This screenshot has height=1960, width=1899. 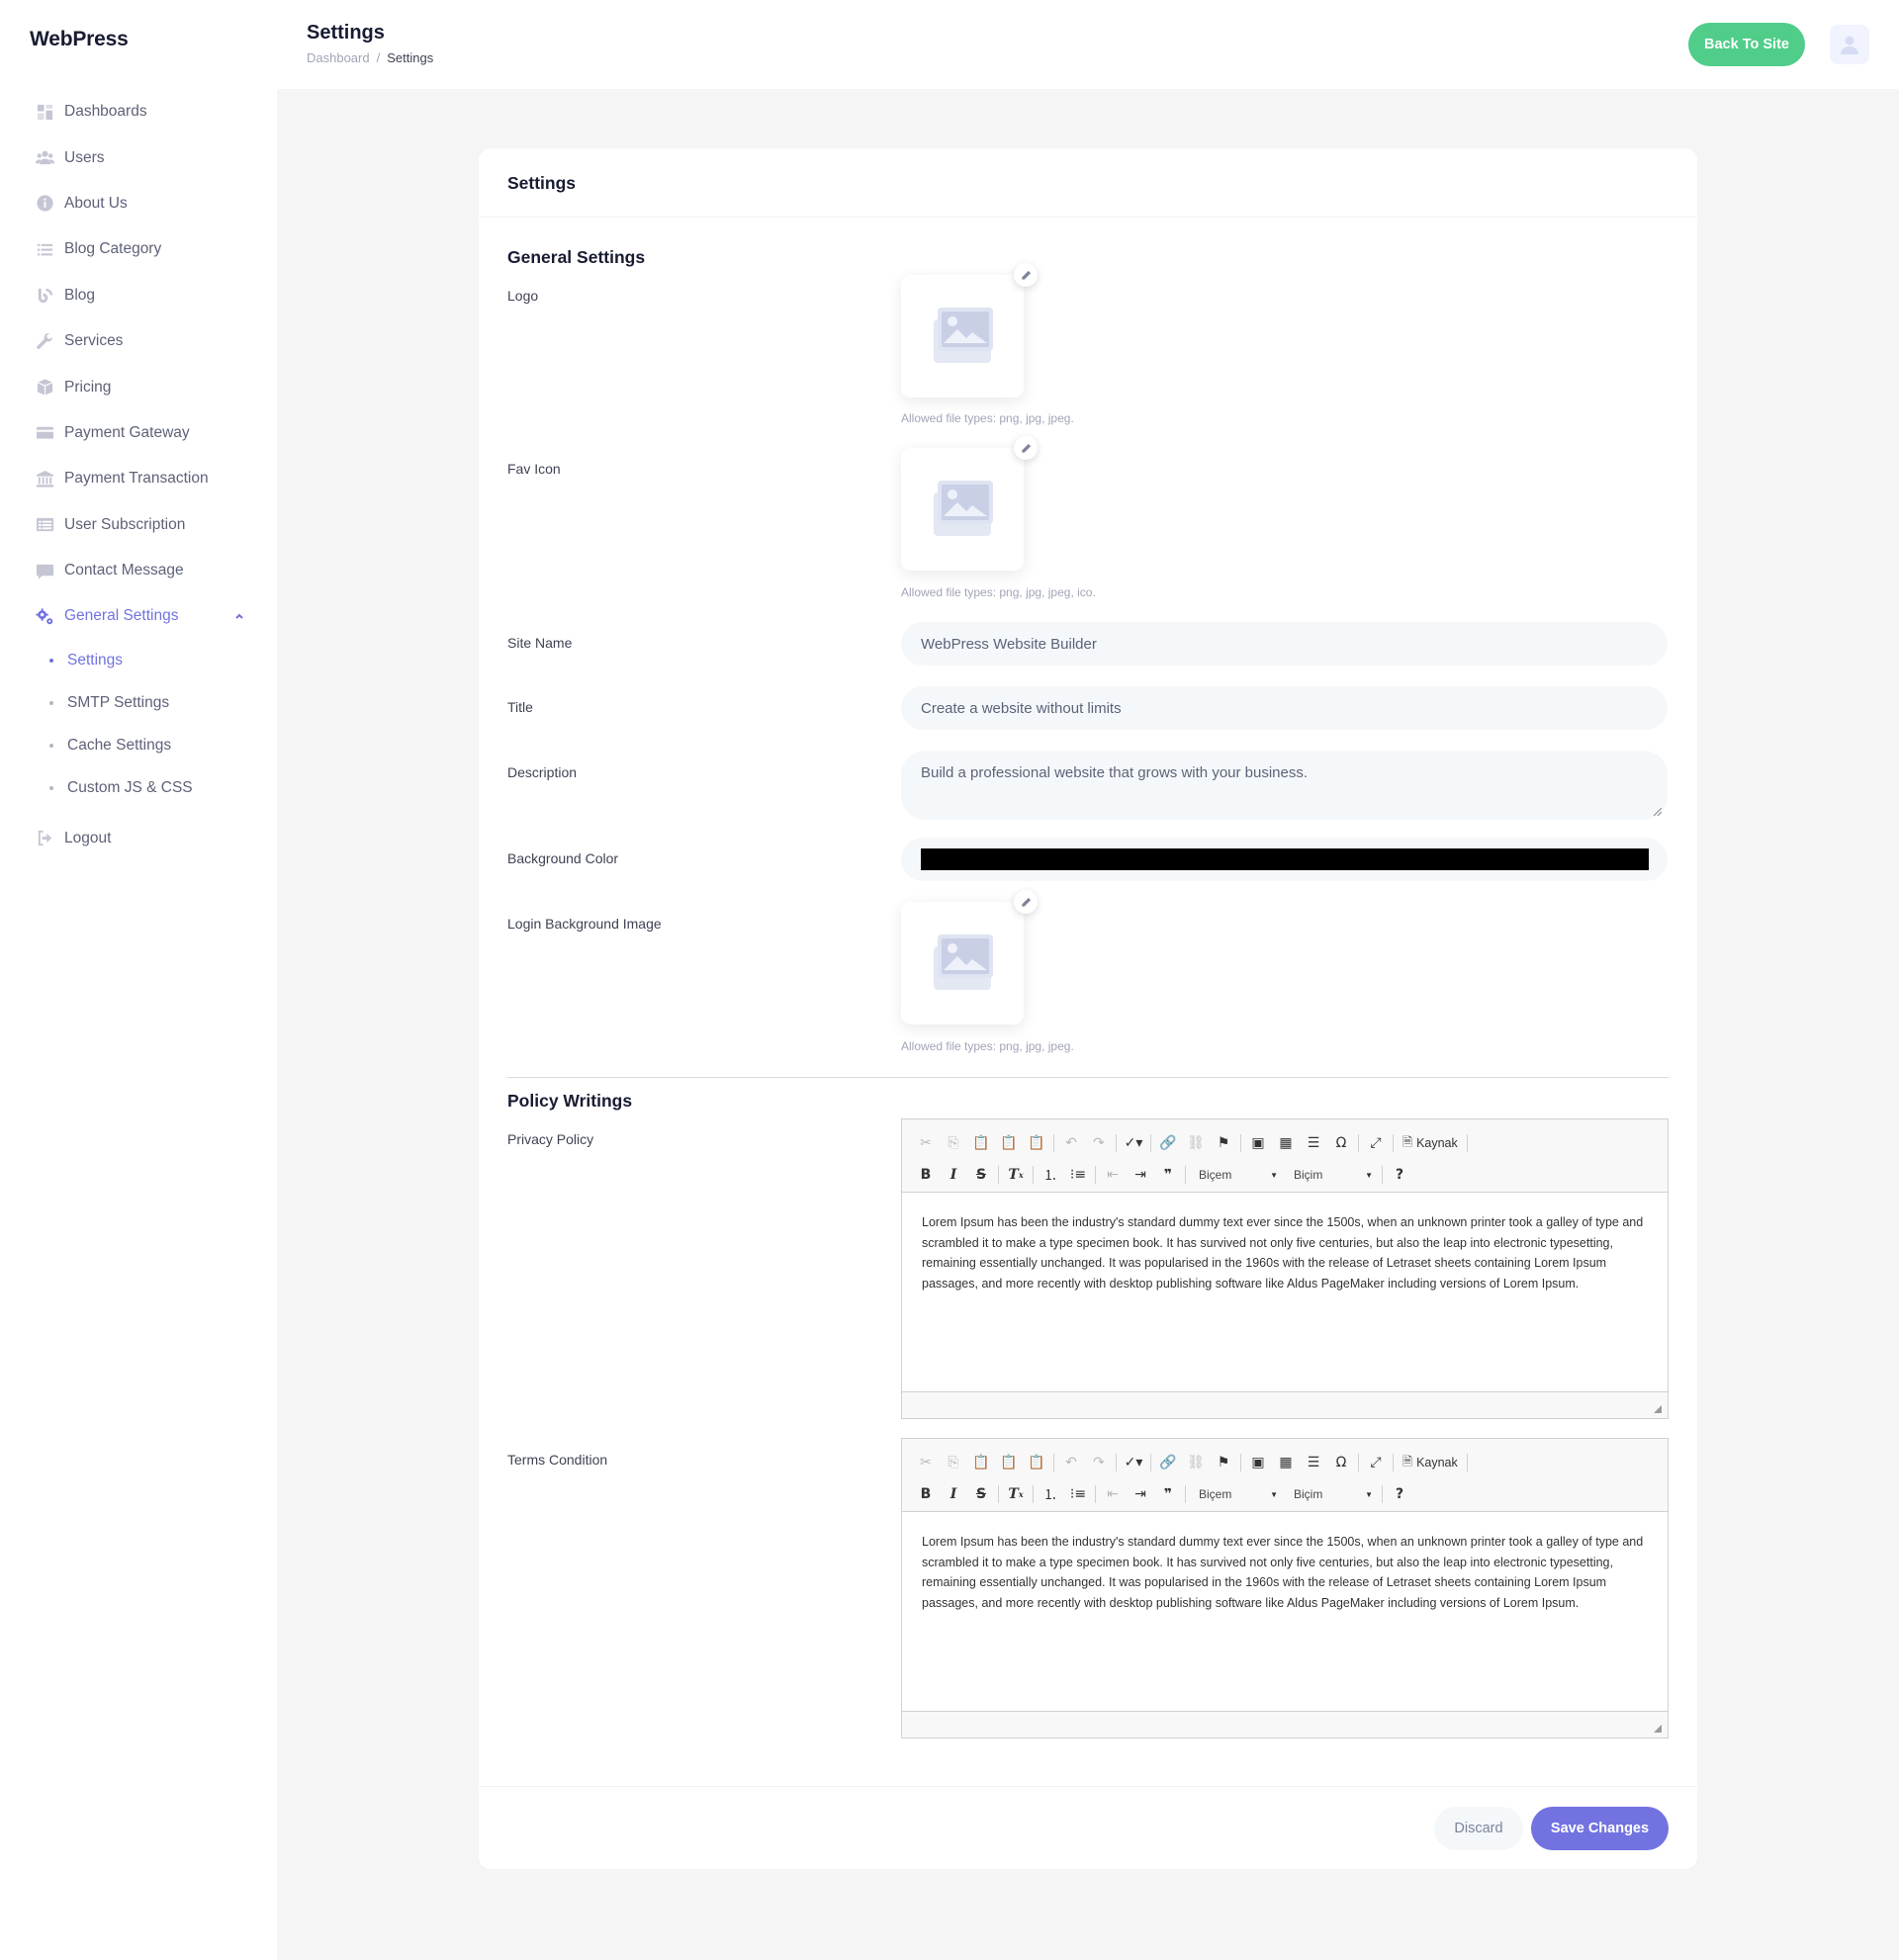 What do you see at coordinates (138, 341) in the screenshot?
I see `sidebar-item-services: Services` at bounding box center [138, 341].